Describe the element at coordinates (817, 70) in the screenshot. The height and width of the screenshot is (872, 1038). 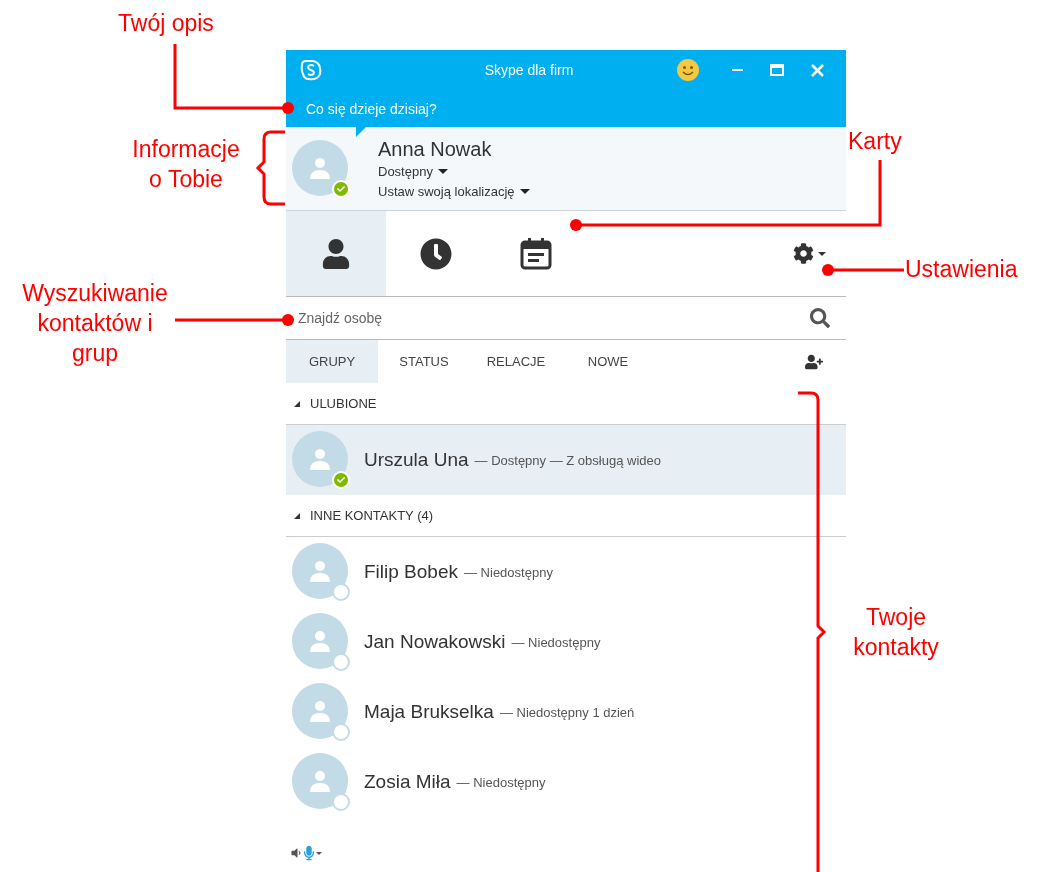
I see `close-icon` at that location.